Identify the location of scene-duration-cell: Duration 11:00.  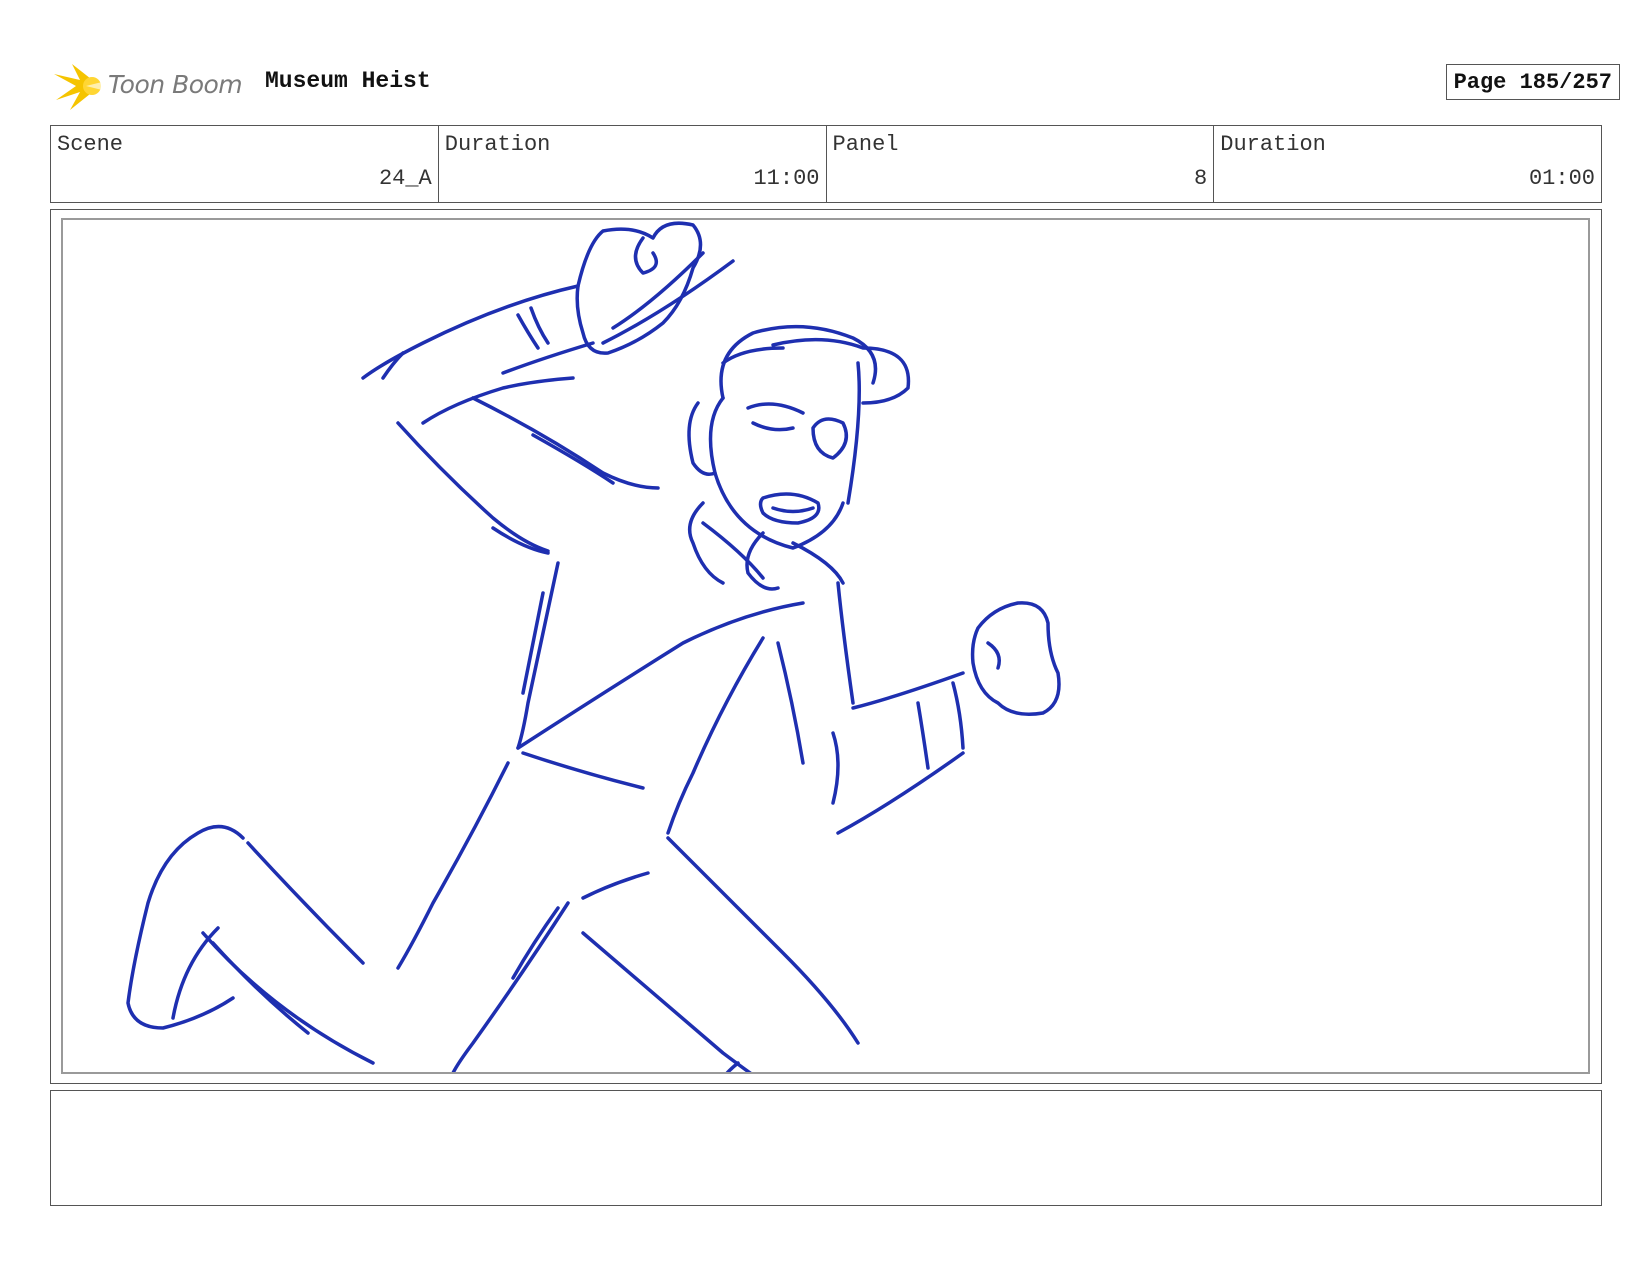
(631, 164).